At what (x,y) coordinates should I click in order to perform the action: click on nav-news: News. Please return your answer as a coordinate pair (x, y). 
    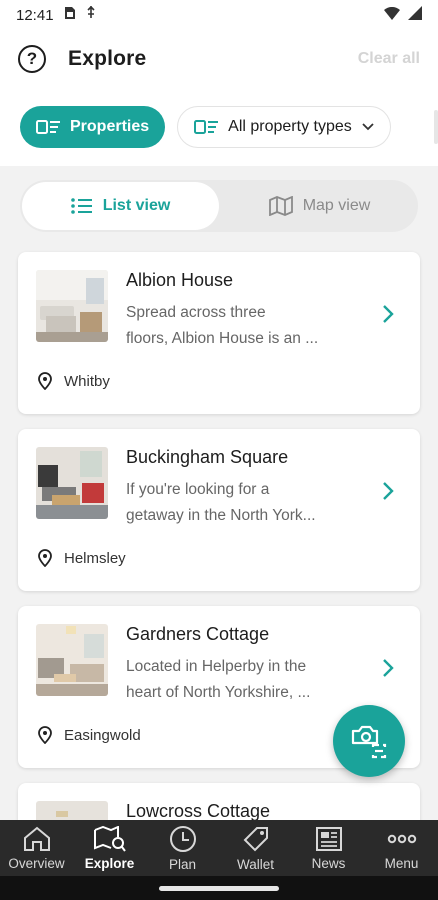
    Looking at the image, I should click on (328, 848).